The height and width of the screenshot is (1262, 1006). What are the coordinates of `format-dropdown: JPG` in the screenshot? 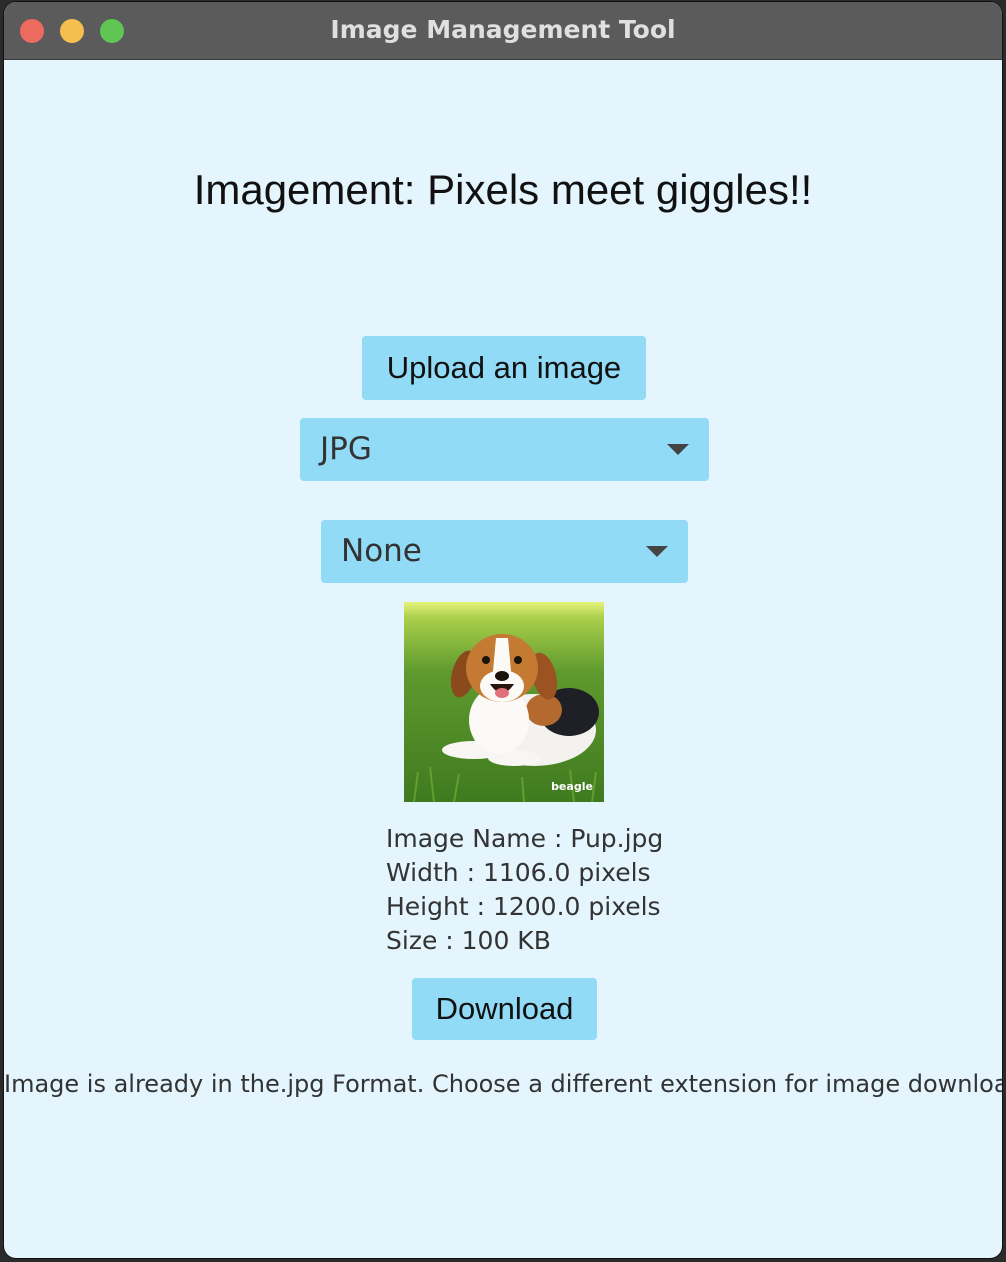 It's located at (504, 449).